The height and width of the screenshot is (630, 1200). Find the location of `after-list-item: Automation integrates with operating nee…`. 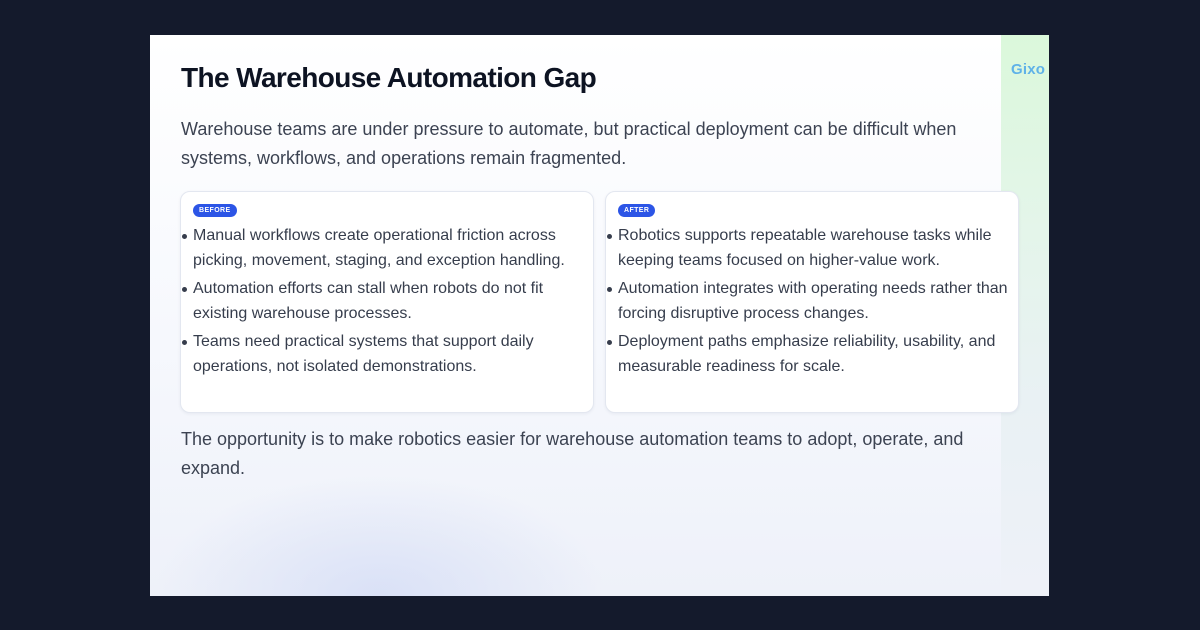

after-list-item: Automation integrates with operating nee… is located at coordinates (808, 301).